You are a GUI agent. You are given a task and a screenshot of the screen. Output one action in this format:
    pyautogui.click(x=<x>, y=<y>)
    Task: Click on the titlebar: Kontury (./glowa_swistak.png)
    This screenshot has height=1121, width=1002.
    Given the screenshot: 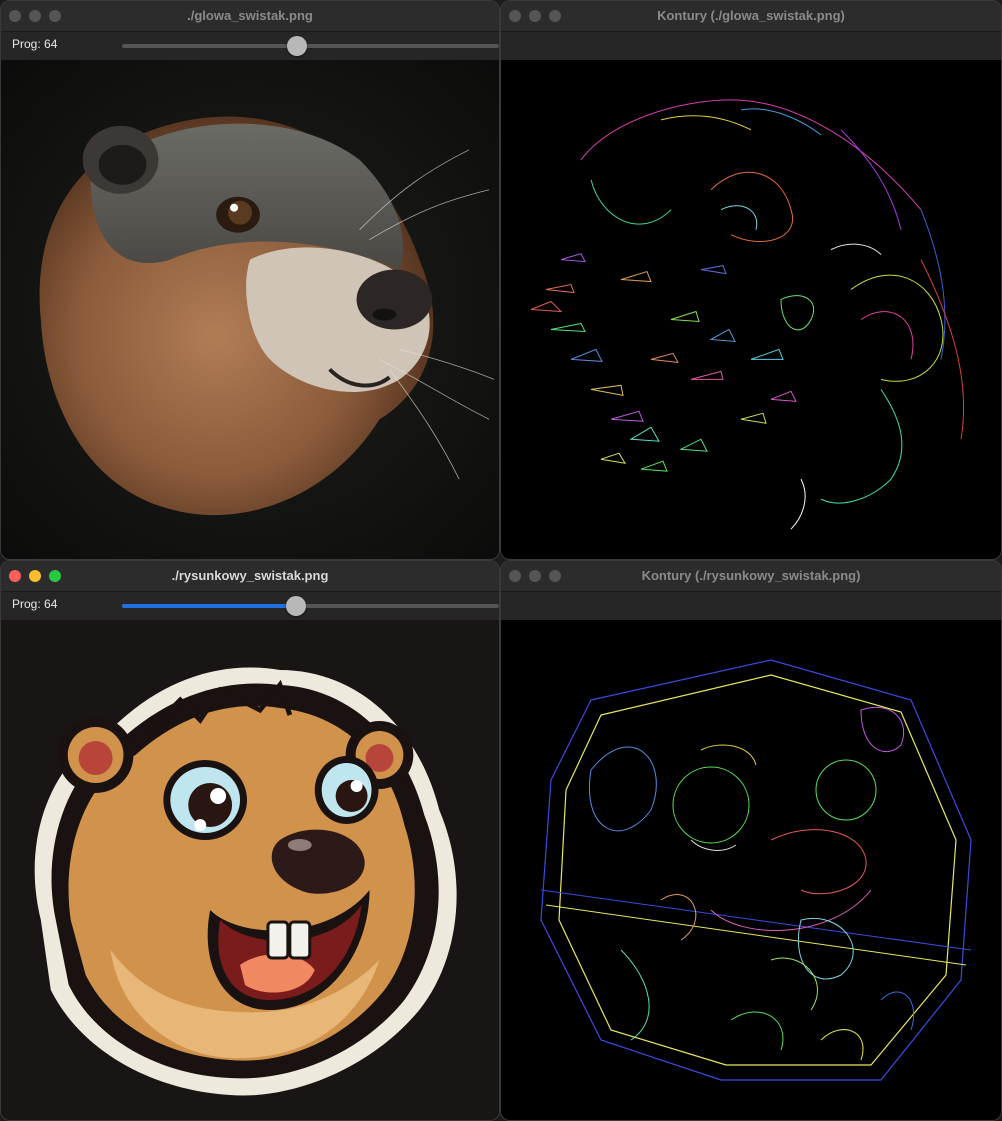 What is the action you would take?
    pyautogui.click(x=751, y=16)
    